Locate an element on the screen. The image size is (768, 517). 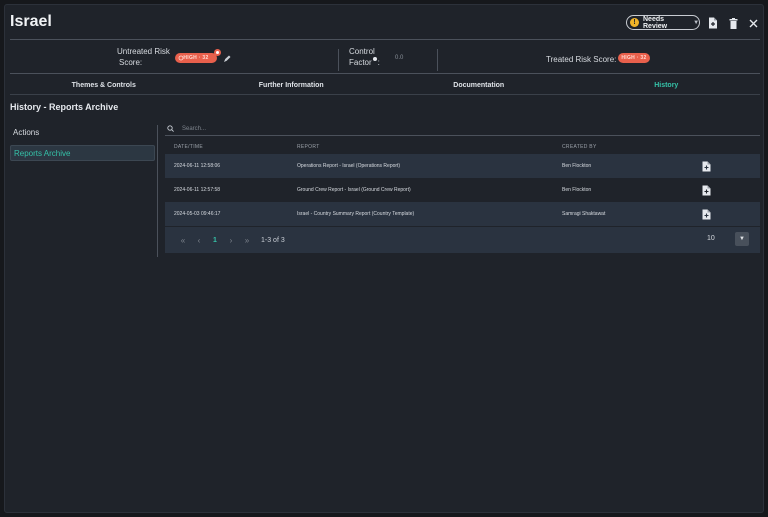
notification-dot is located at coordinates (217, 52).